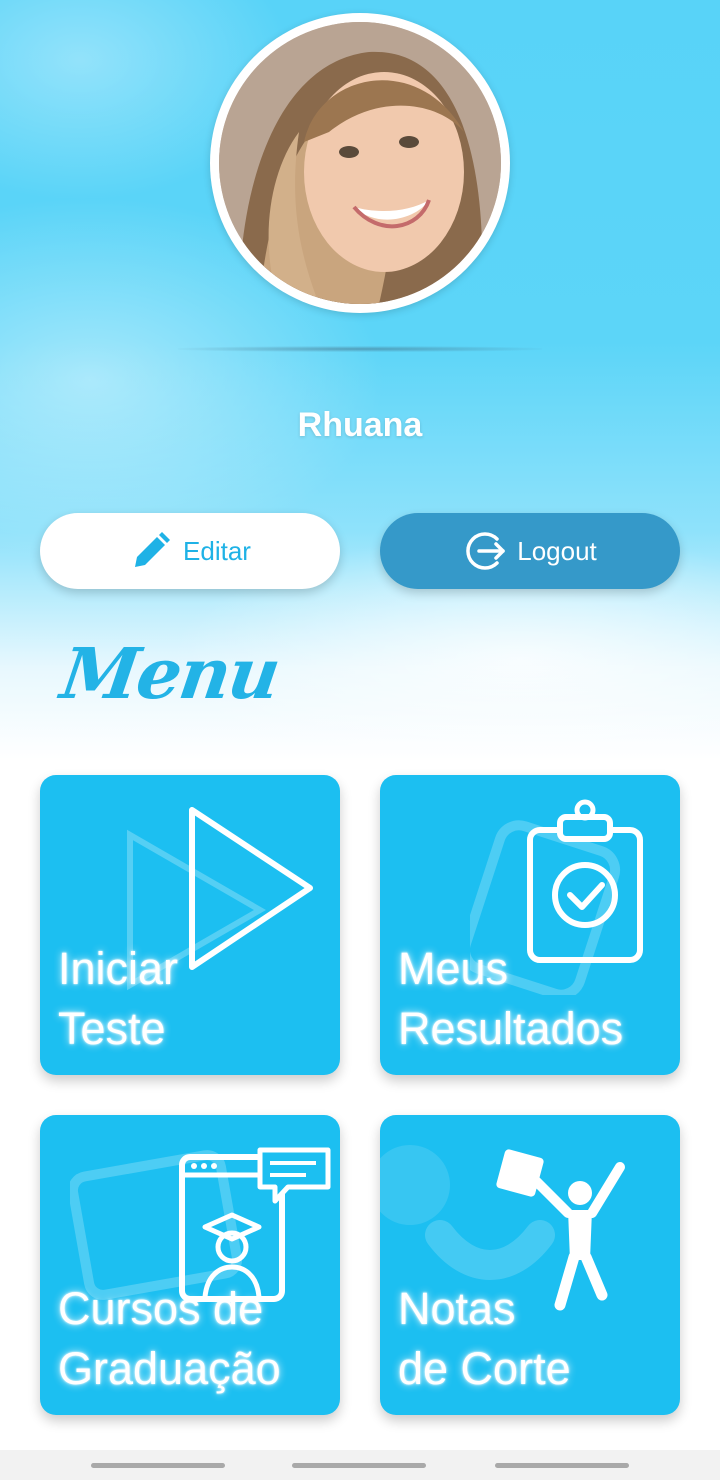 This screenshot has width=720, height=1480. I want to click on pencil-icon, so click(151, 551).